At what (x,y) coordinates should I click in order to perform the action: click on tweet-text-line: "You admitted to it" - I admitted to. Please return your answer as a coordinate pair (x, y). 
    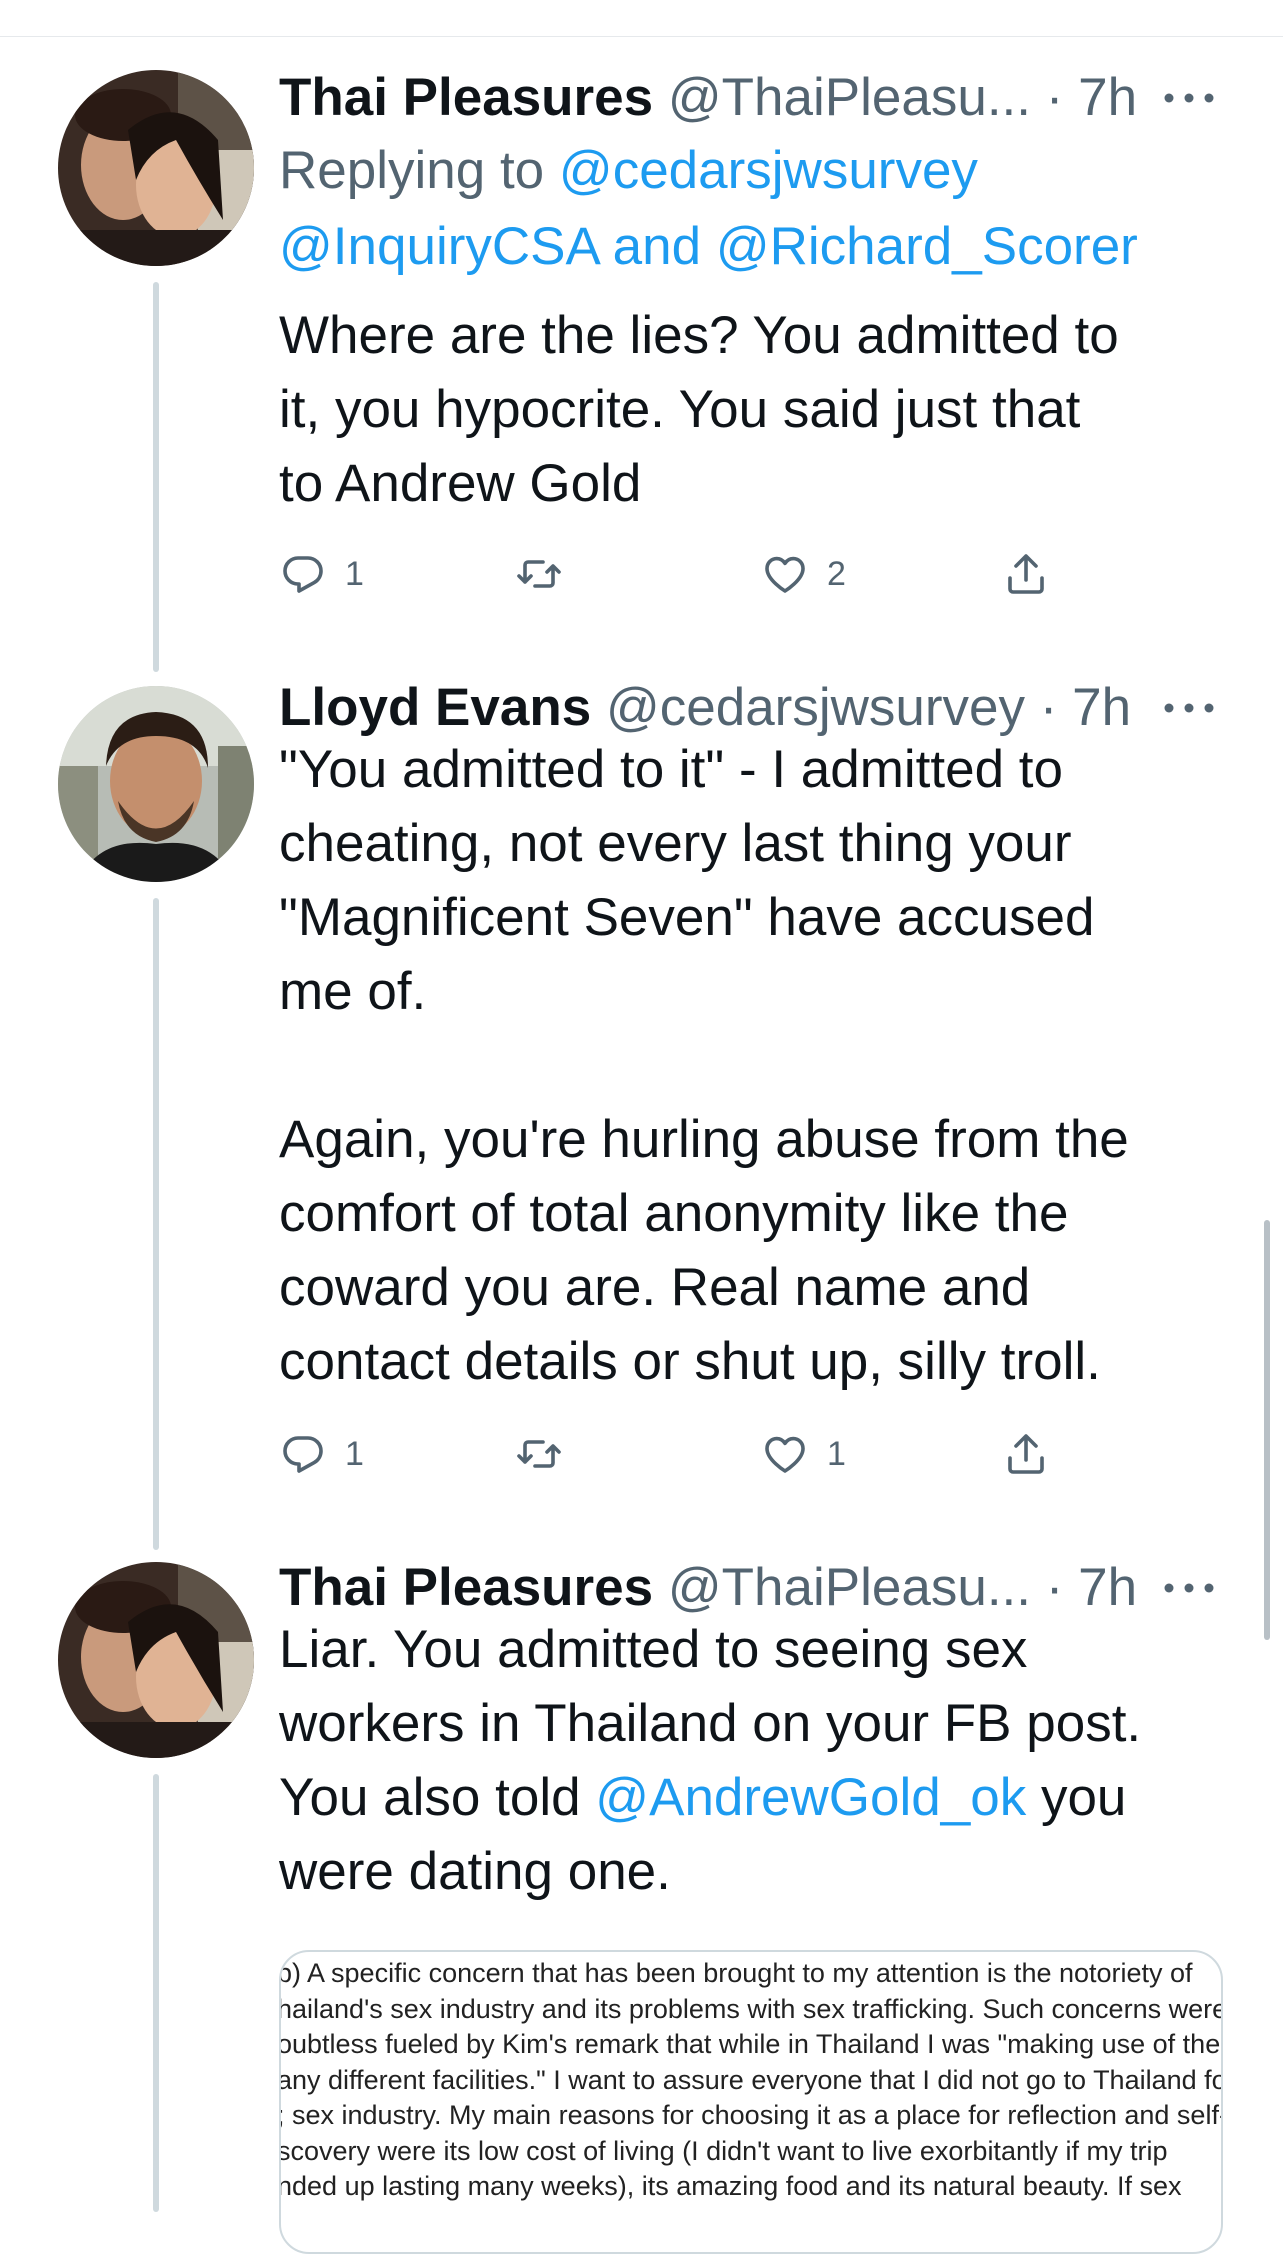
    Looking at the image, I should click on (671, 769).